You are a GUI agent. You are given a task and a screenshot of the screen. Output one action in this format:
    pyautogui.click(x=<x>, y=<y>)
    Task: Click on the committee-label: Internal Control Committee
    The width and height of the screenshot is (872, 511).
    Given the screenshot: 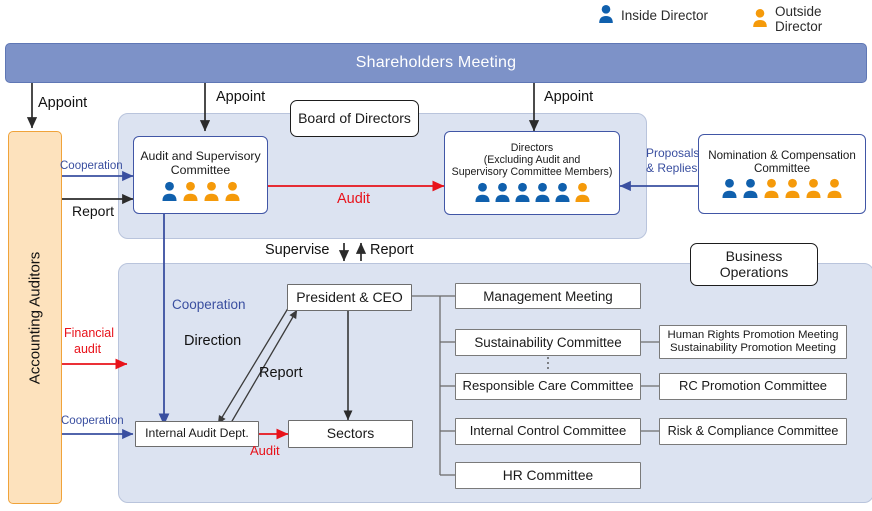 What is the action you would take?
    pyautogui.click(x=548, y=431)
    